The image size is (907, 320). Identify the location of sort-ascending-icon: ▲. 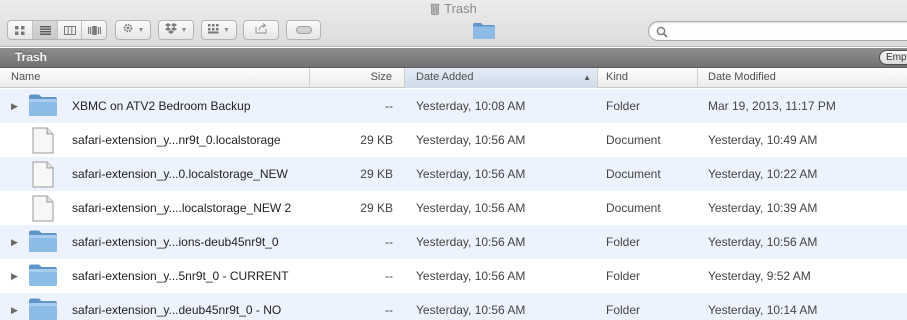
(587, 77).